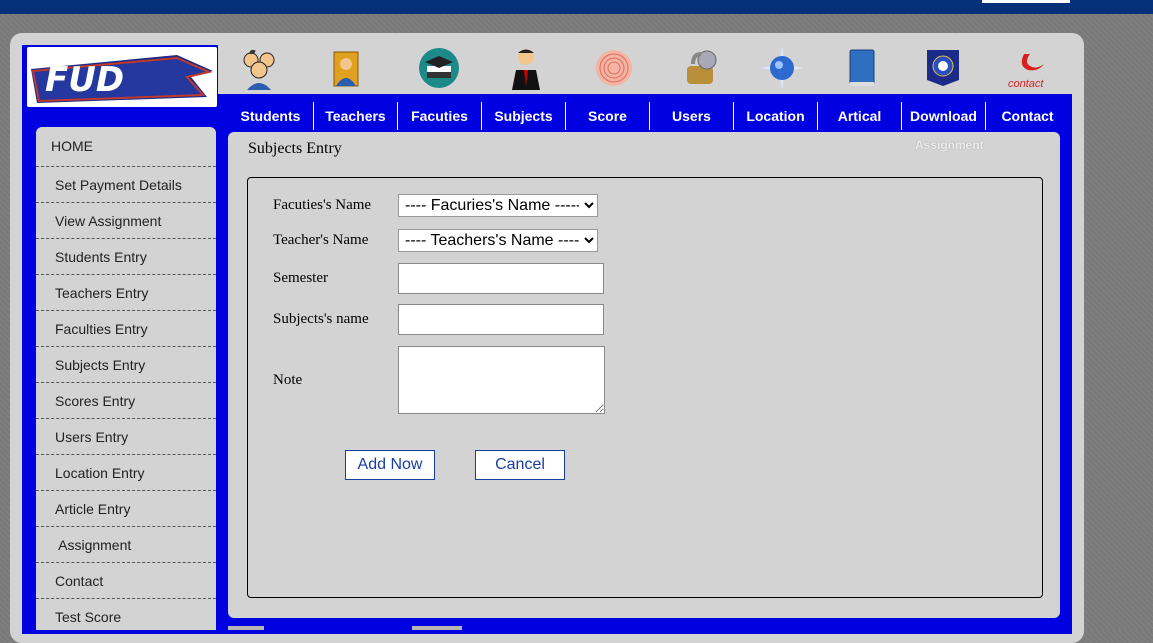  Describe the element at coordinates (859, 116) in the screenshot. I see `nav-article: Artical` at that location.